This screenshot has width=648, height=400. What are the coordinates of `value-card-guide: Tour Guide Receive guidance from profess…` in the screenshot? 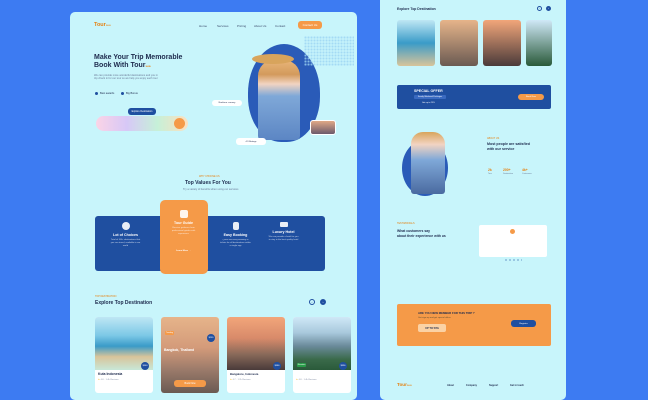 It's located at (183, 231).